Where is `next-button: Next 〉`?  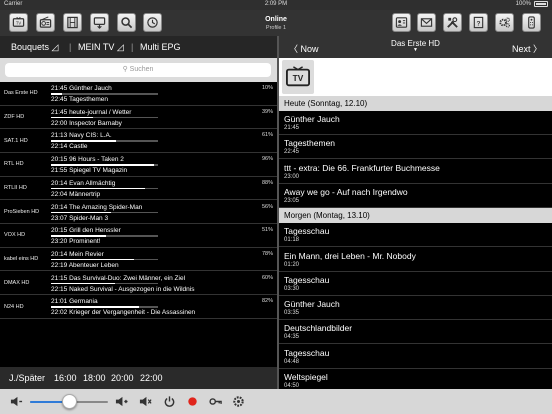
next-button: Next 〉 is located at coordinates (527, 48).